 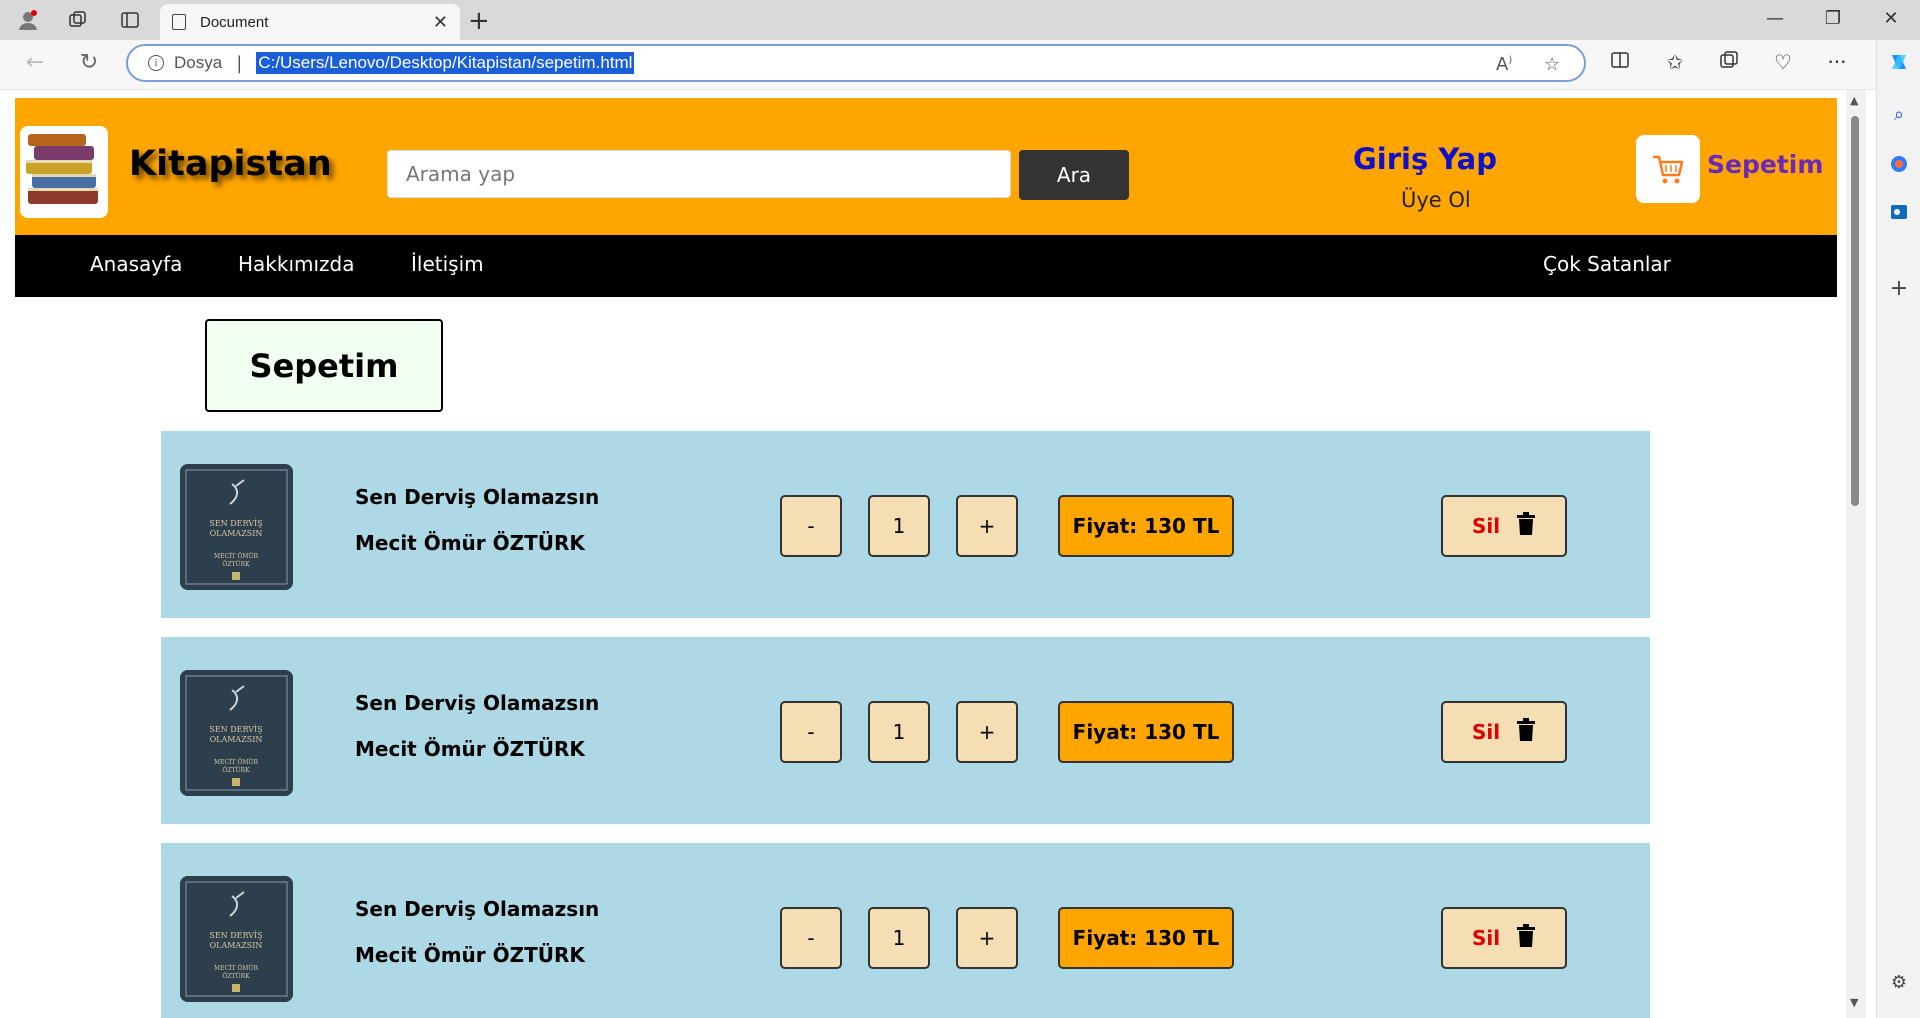 What do you see at coordinates (64, 172) in the screenshot?
I see `site-logo` at bounding box center [64, 172].